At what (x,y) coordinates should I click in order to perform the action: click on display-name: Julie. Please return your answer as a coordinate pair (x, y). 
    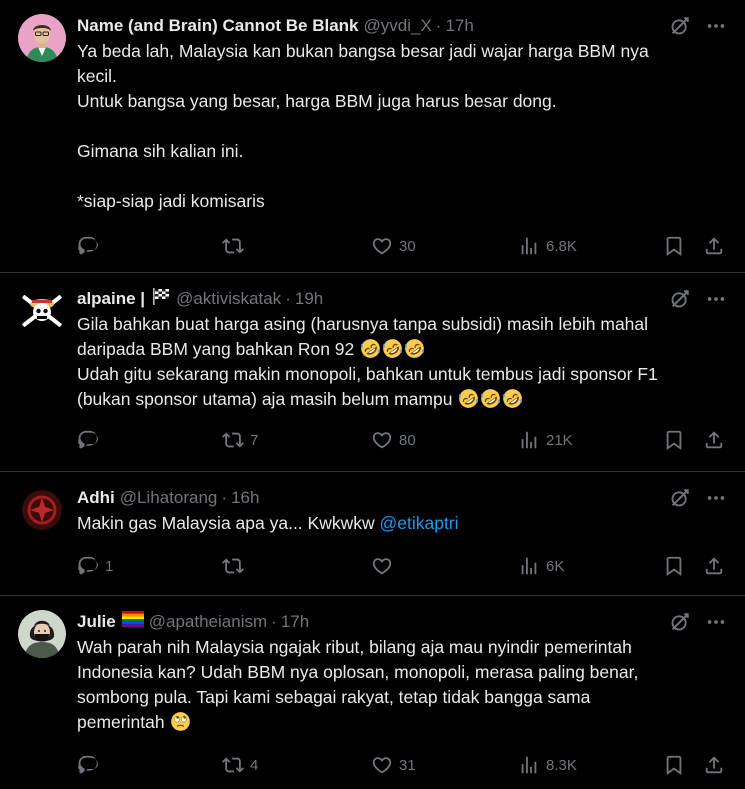
    Looking at the image, I should click on (96, 622).